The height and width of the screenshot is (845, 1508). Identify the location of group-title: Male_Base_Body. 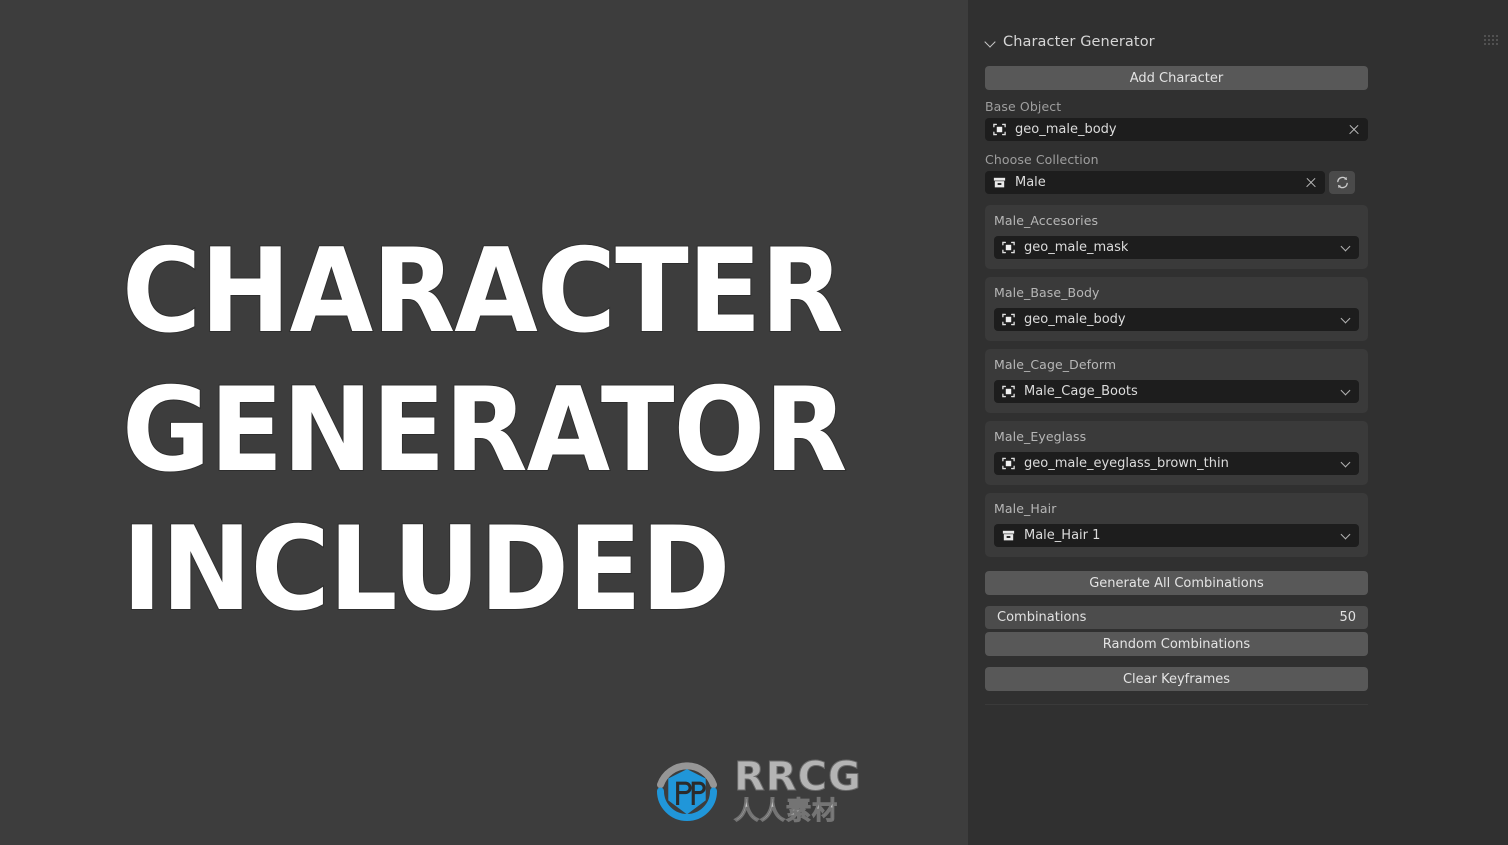
(1047, 292).